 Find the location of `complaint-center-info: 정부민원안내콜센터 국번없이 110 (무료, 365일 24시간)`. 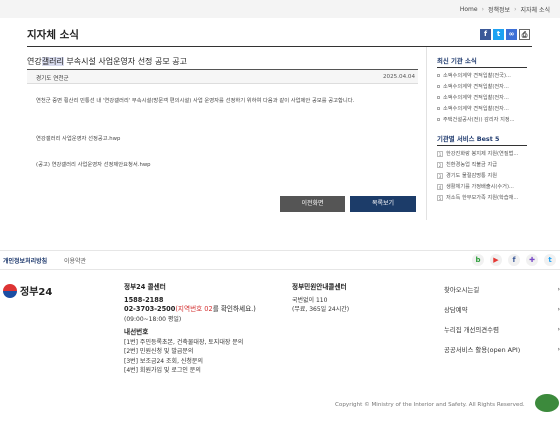

complaint-center-info: 정부민원안내콜센터 국번없이 110 (무료, 365일 24시간) is located at coordinates (321, 298).